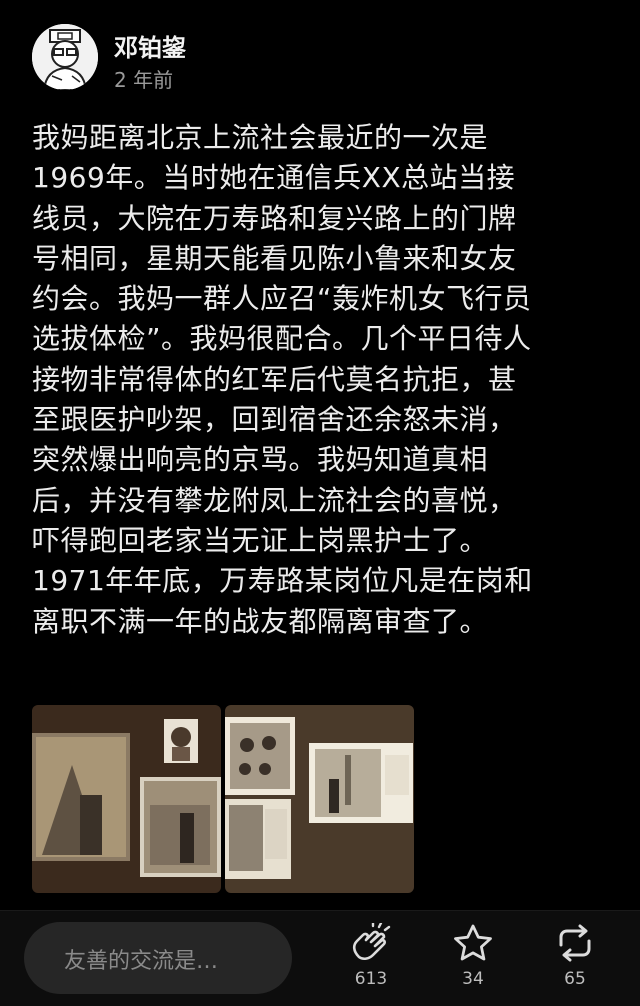 The image size is (640, 1006). Describe the element at coordinates (223, 800) in the screenshot. I see `photo-grid` at that location.